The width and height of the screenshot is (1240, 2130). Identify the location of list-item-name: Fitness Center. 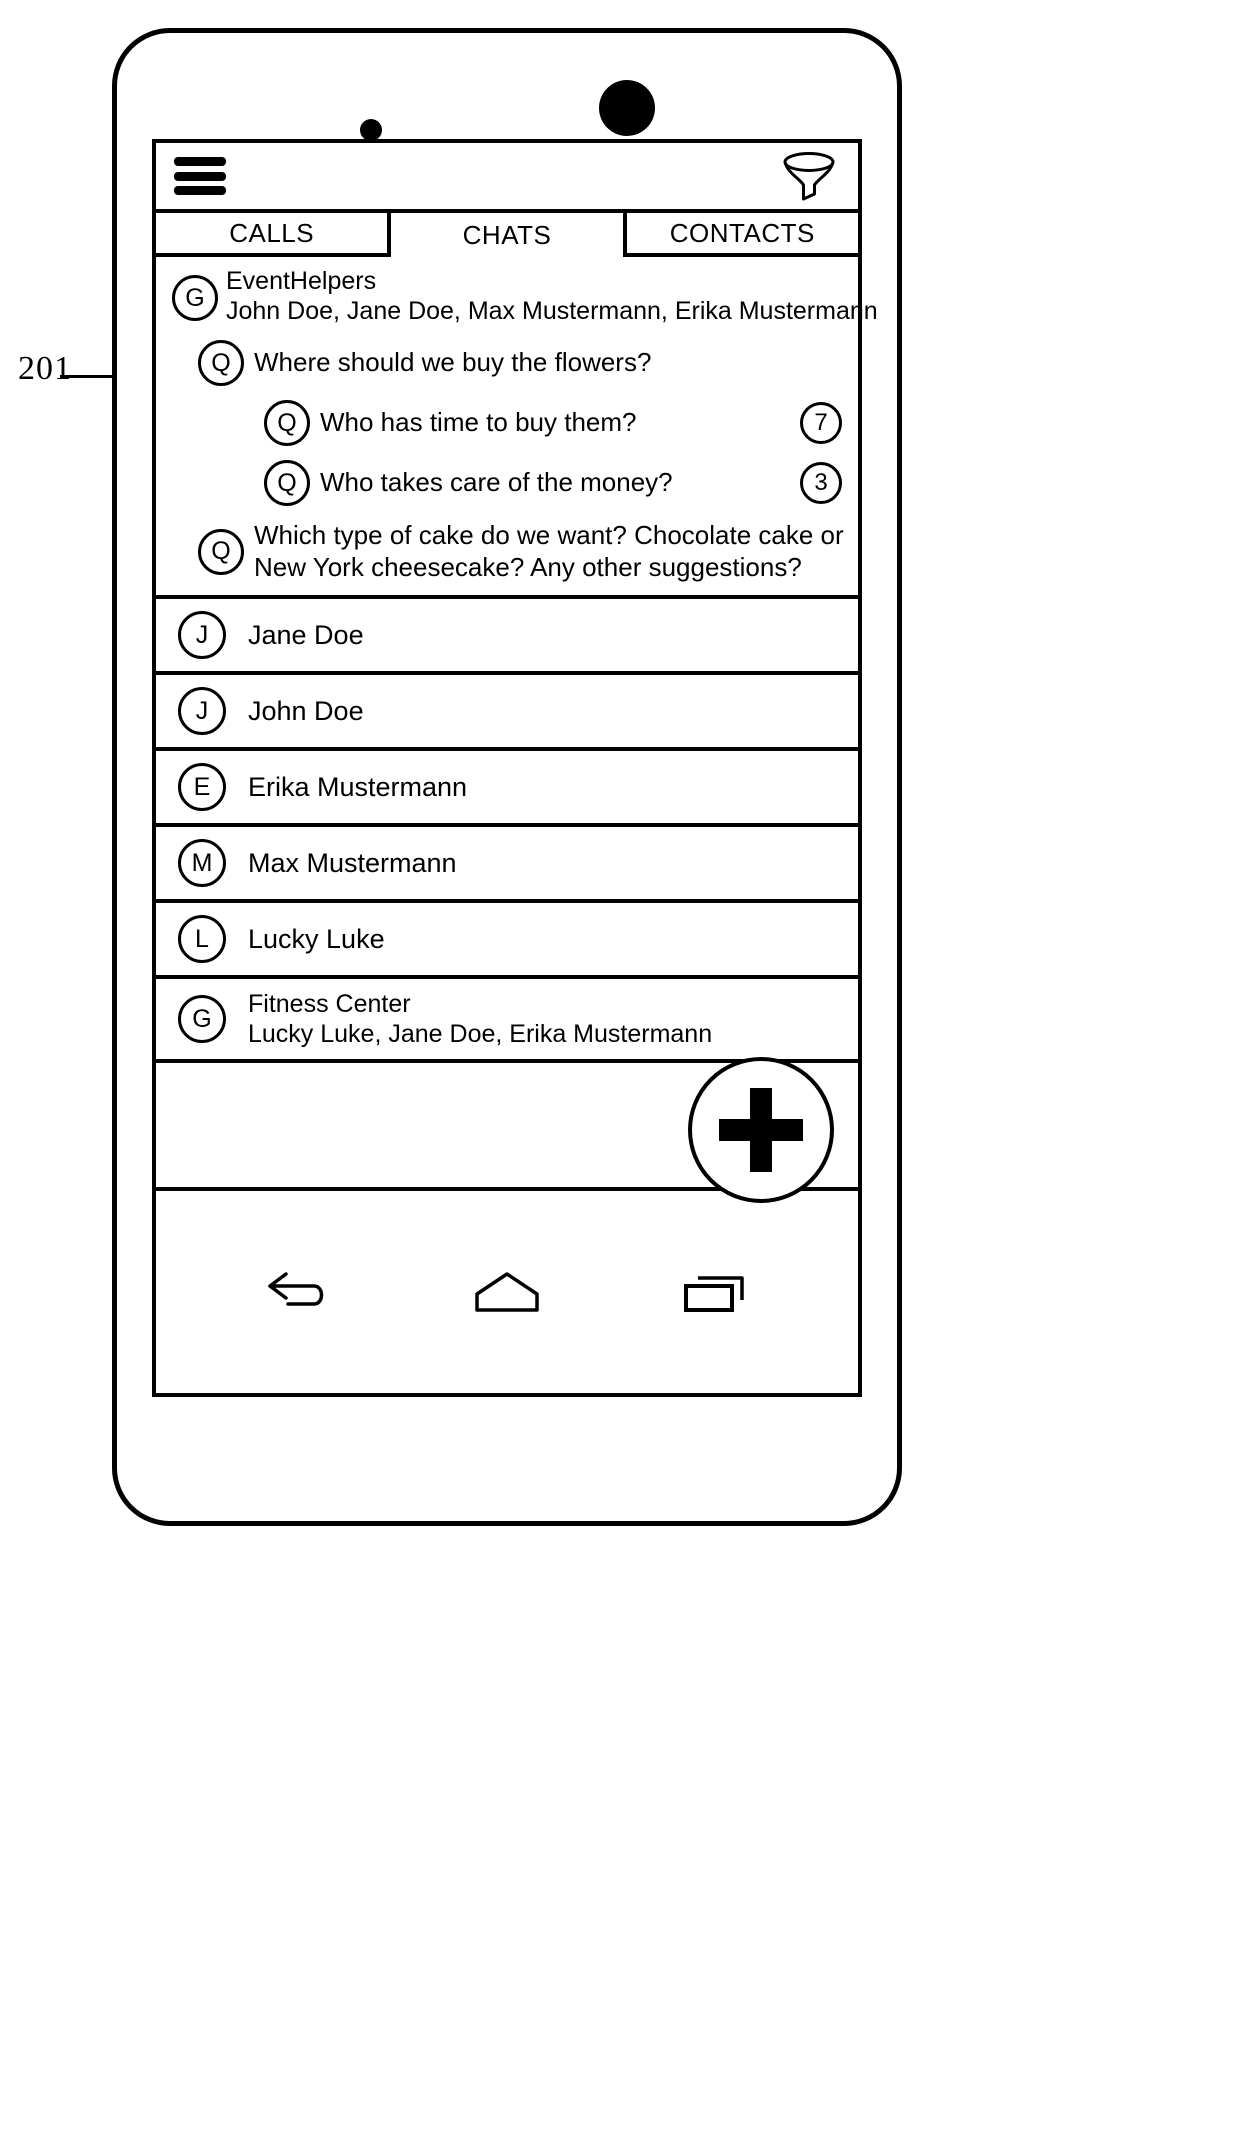
(329, 1003).